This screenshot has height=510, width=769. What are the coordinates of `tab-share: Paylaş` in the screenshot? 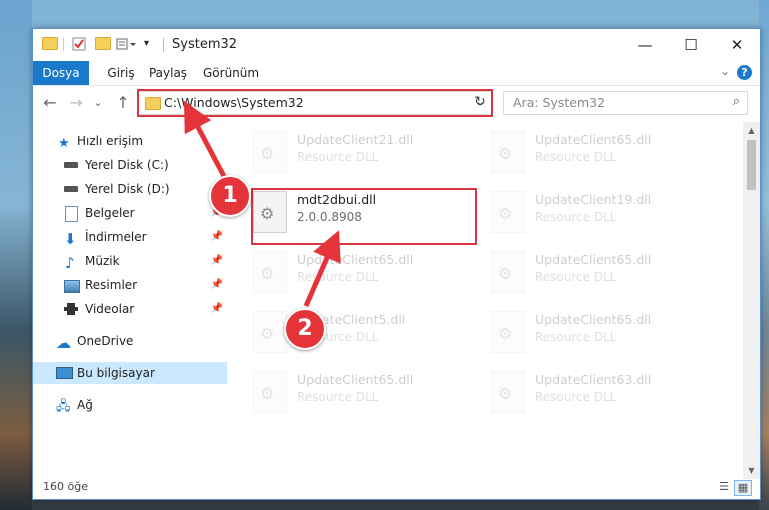 It's located at (168, 73).